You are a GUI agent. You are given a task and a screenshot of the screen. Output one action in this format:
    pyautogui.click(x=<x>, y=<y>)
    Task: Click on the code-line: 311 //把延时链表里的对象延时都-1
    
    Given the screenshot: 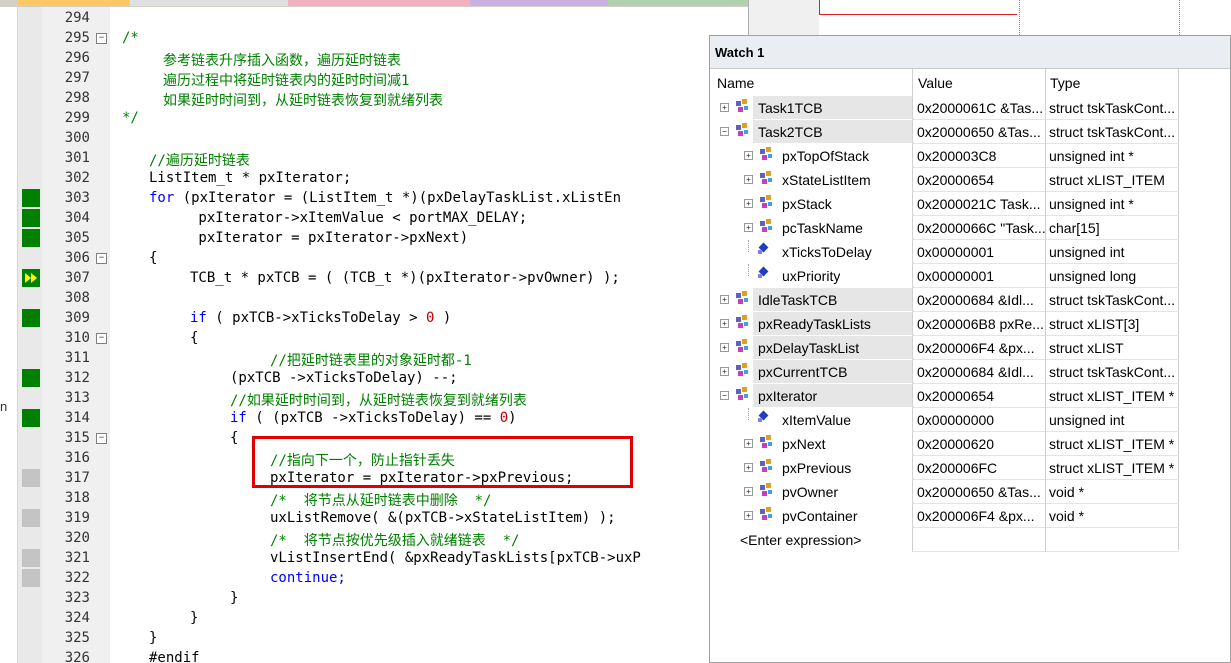 What is the action you would take?
    pyautogui.click(x=383, y=358)
    